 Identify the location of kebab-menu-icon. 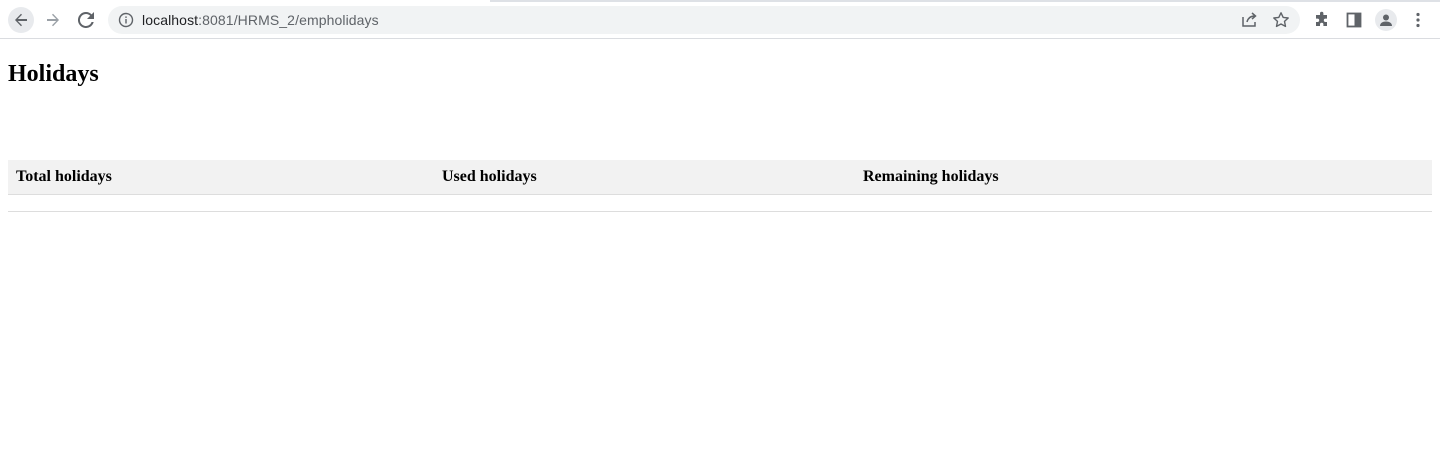
(1418, 20).